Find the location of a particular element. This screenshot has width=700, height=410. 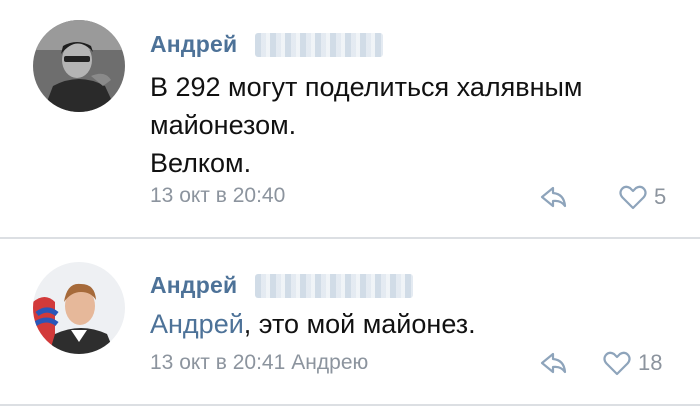

comment-text-line: Андрей, это мой майонез. is located at coordinates (420, 324).